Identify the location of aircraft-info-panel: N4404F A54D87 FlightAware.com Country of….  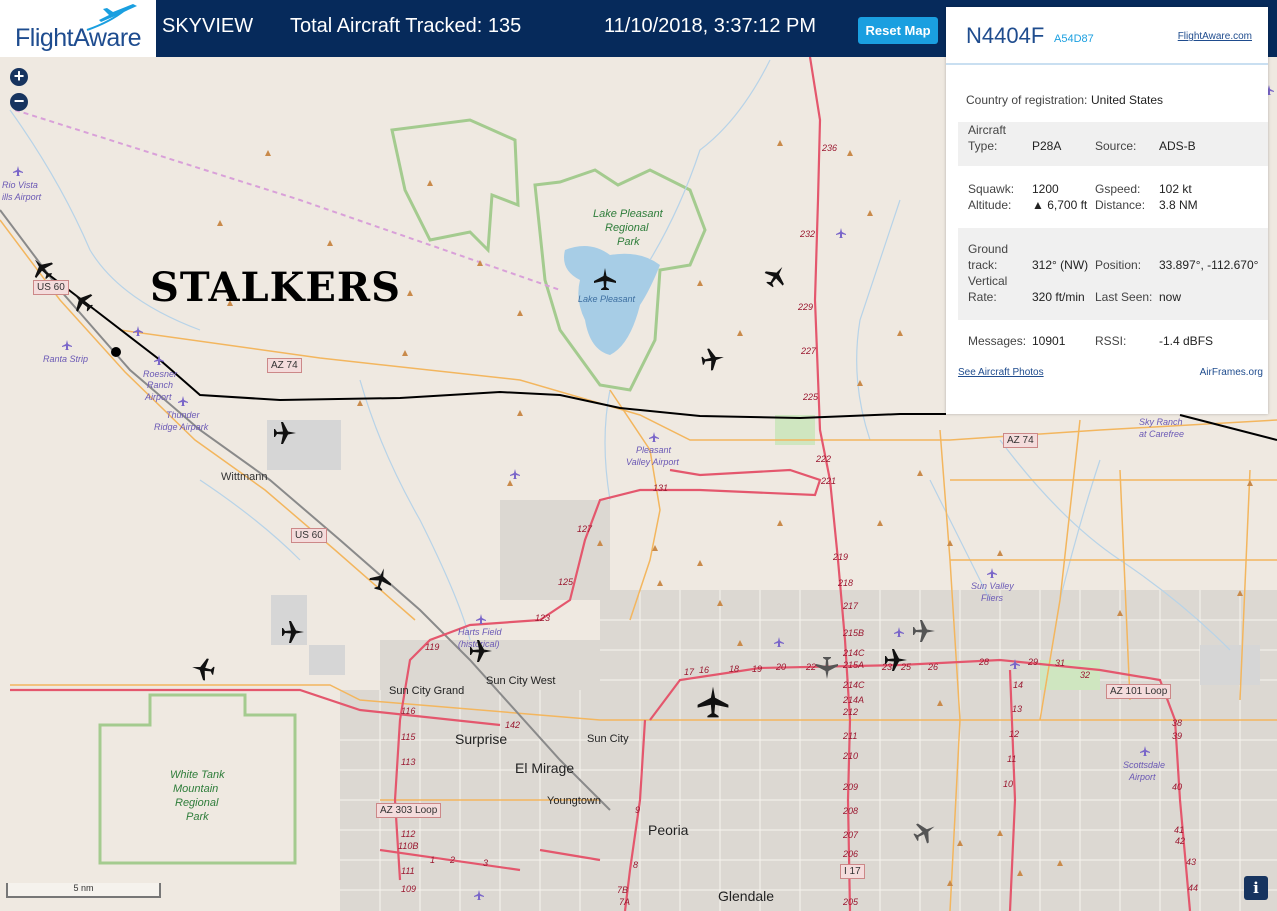
(1107, 210).